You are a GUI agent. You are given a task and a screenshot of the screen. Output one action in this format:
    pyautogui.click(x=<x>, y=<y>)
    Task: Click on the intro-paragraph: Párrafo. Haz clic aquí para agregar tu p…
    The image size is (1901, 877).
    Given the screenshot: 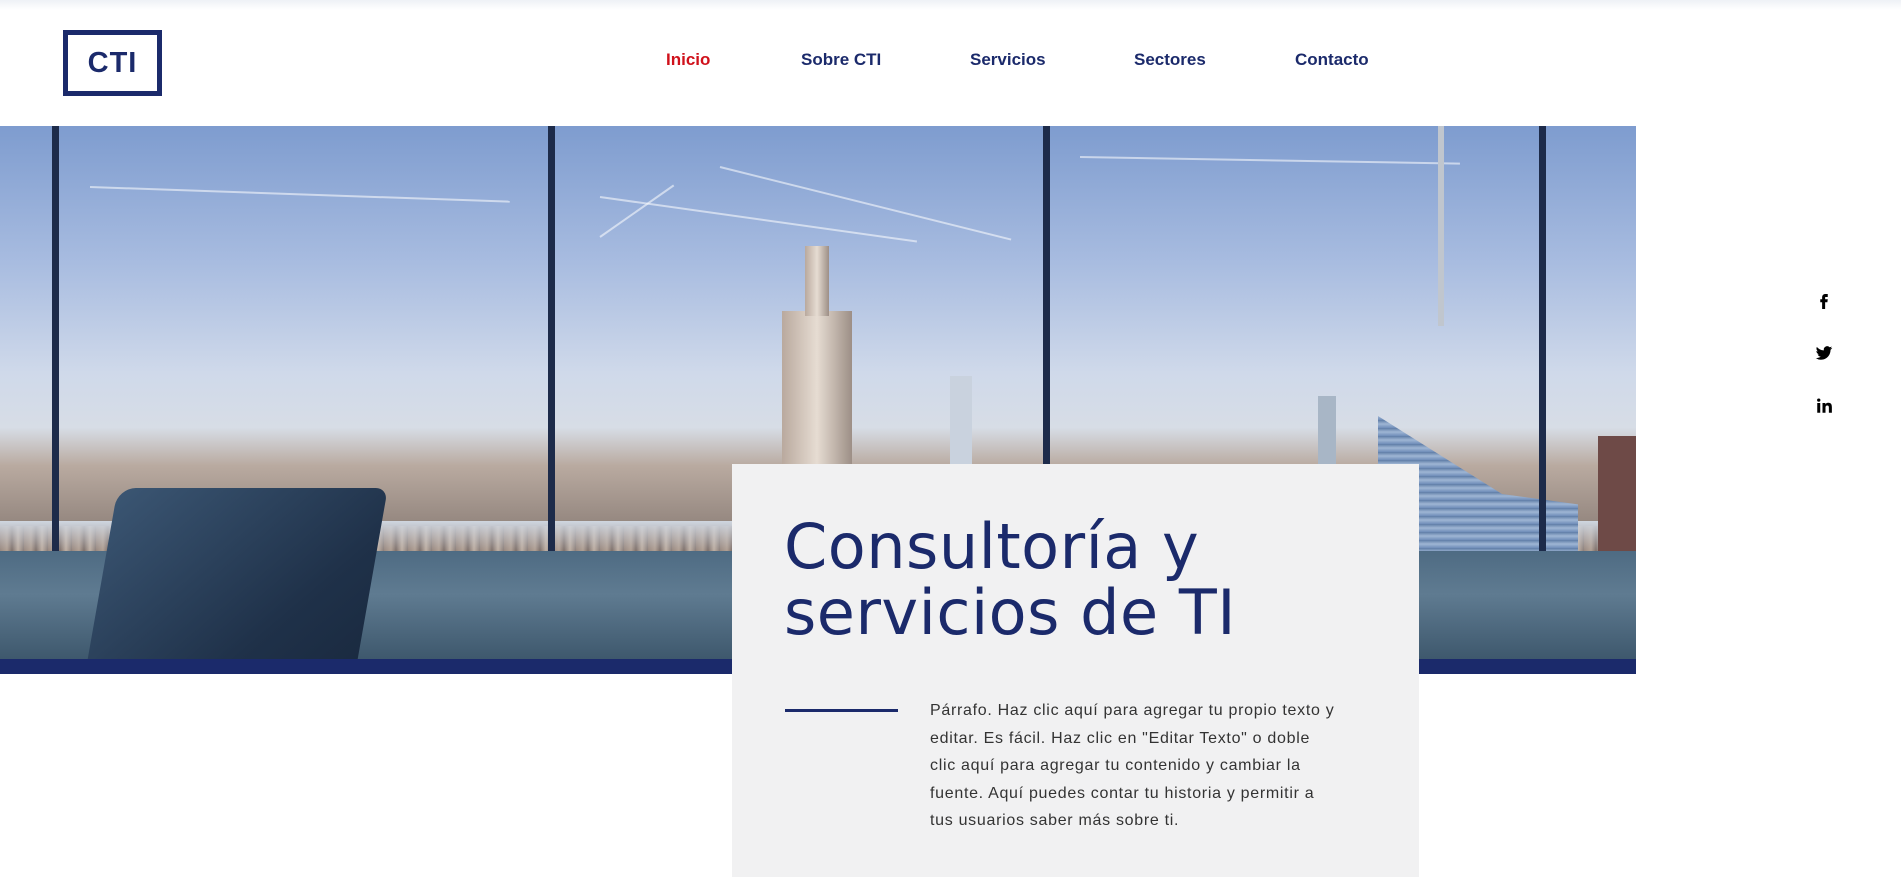 What is the action you would take?
    pyautogui.click(x=1132, y=765)
    